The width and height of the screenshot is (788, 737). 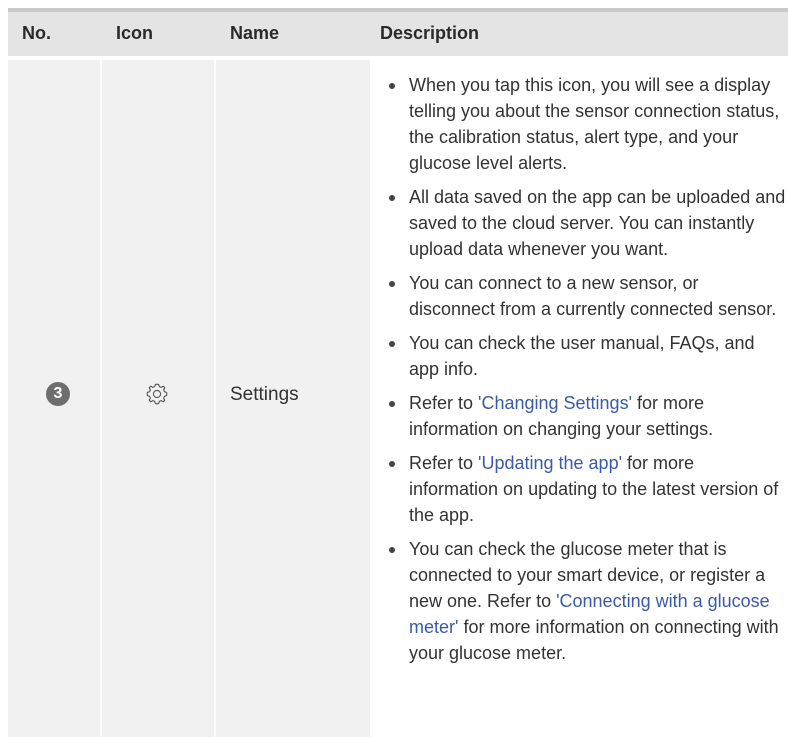 What do you see at coordinates (264, 394) in the screenshot?
I see `row-name: Settings` at bounding box center [264, 394].